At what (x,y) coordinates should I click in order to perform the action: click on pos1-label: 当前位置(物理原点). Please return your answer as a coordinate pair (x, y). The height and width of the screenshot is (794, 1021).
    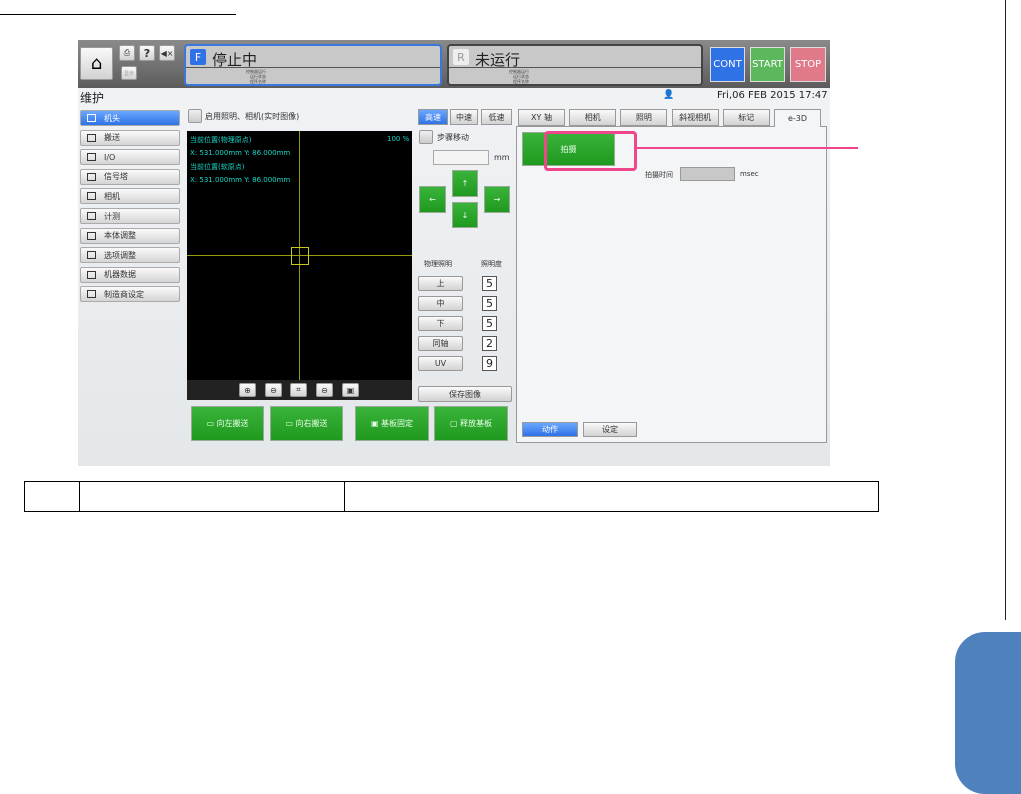
    Looking at the image, I should click on (221, 140).